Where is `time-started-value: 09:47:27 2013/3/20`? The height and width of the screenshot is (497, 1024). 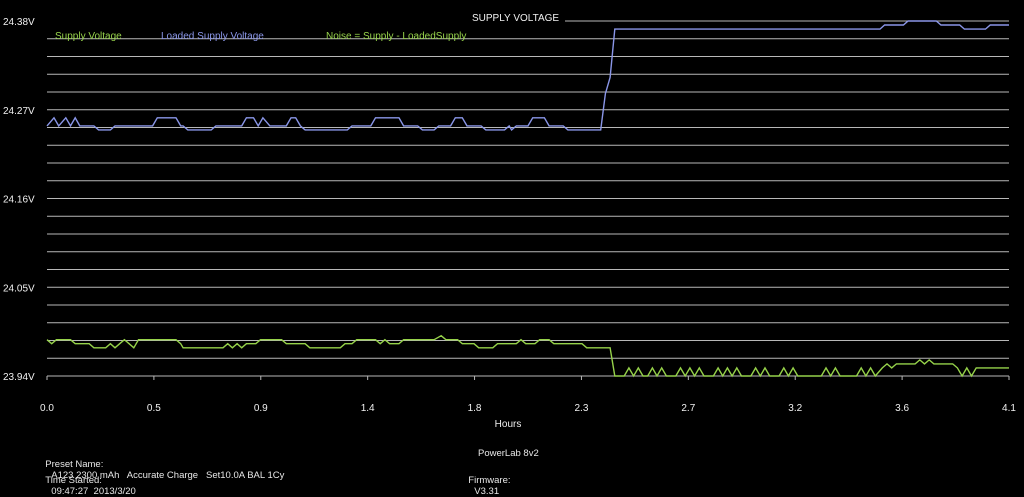
time-started-value: 09:47:27 2013/3/20 is located at coordinates (93, 491).